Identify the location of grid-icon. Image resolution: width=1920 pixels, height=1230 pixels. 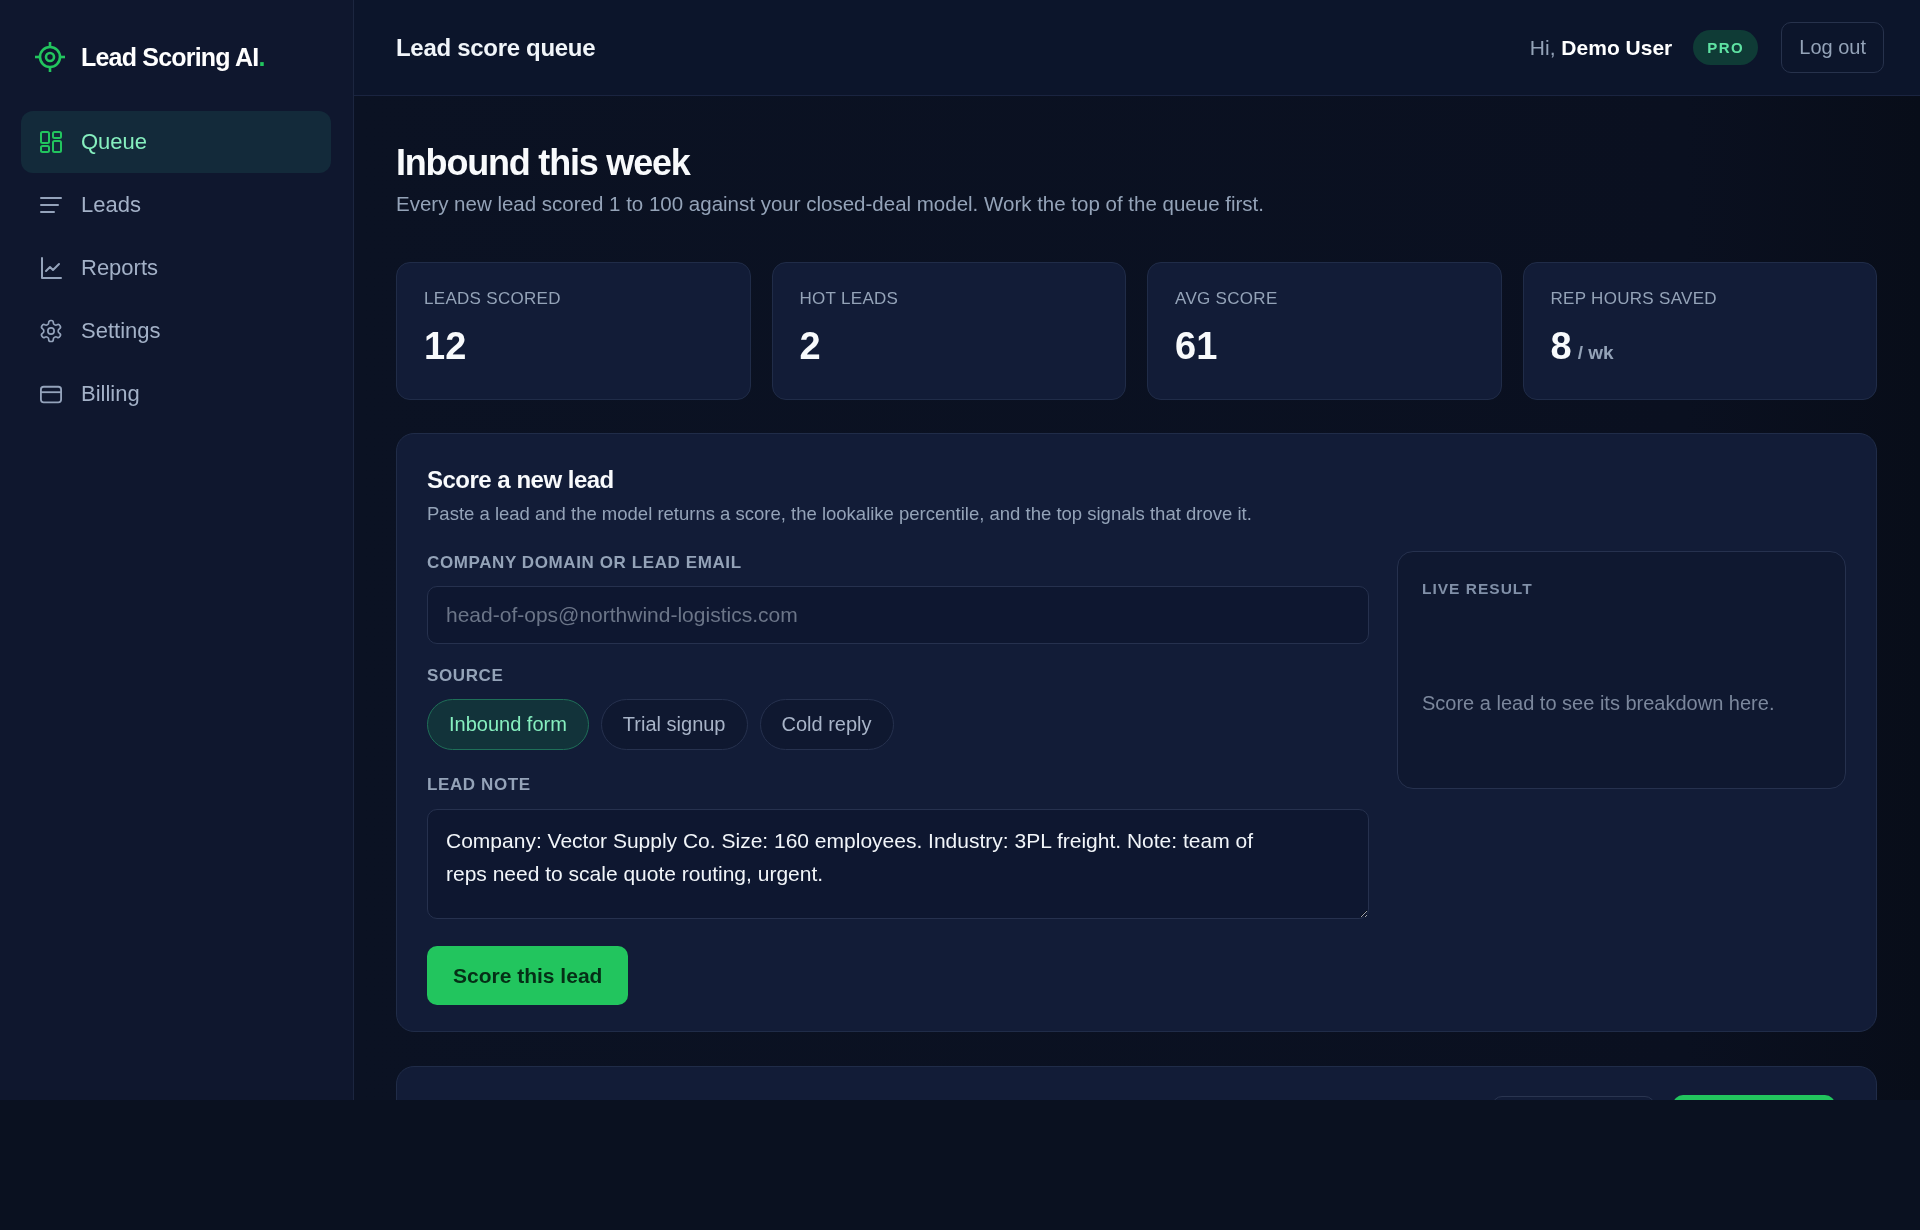
(51, 142).